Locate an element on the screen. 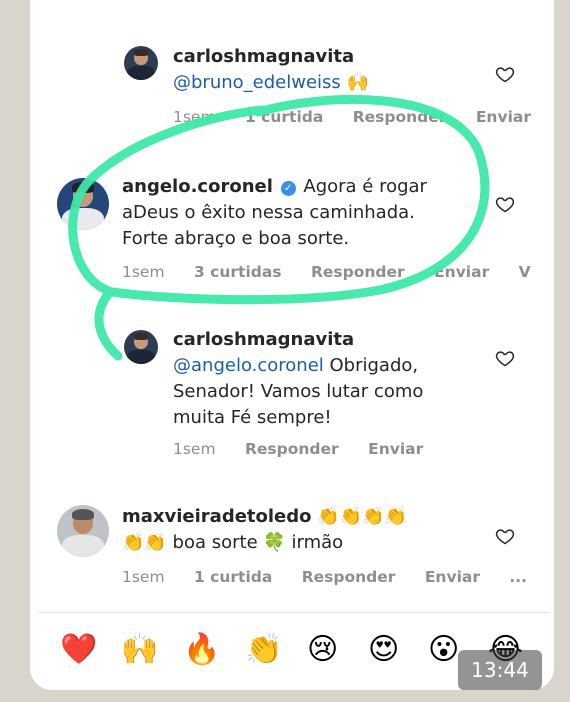  divider is located at coordinates (294, 612).